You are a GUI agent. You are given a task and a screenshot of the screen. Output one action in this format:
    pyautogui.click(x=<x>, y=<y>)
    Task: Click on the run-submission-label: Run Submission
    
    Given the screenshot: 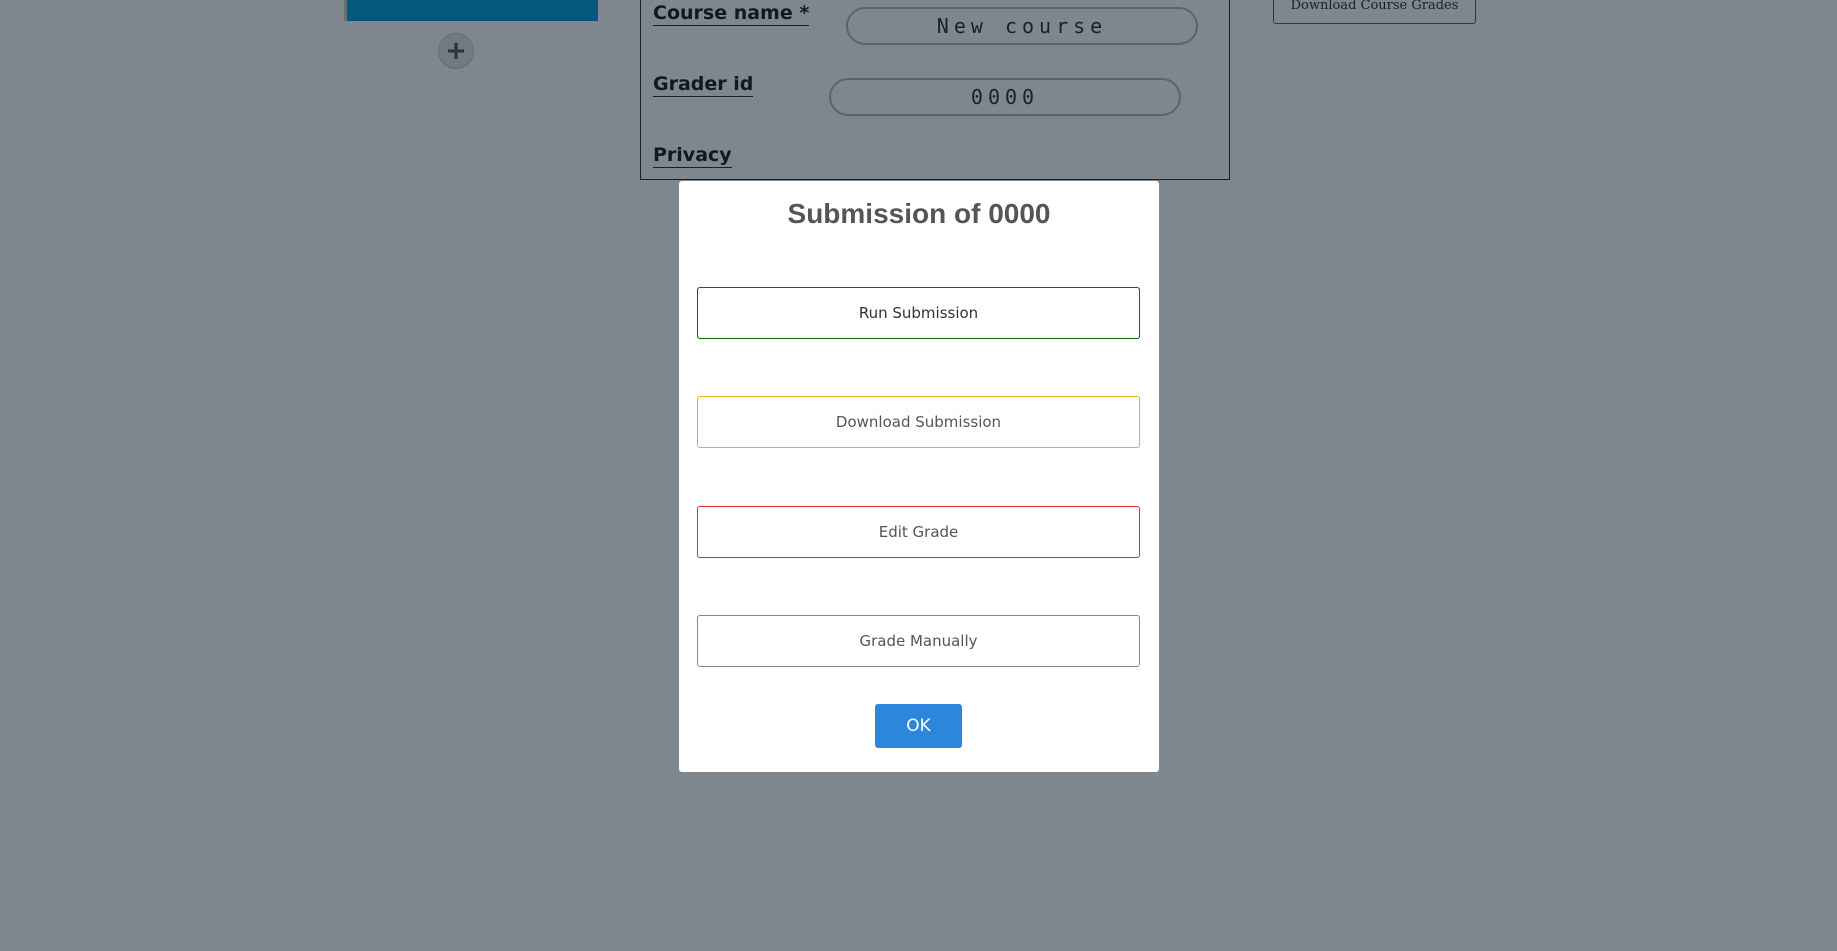 What is the action you would take?
    pyautogui.click(x=918, y=313)
    